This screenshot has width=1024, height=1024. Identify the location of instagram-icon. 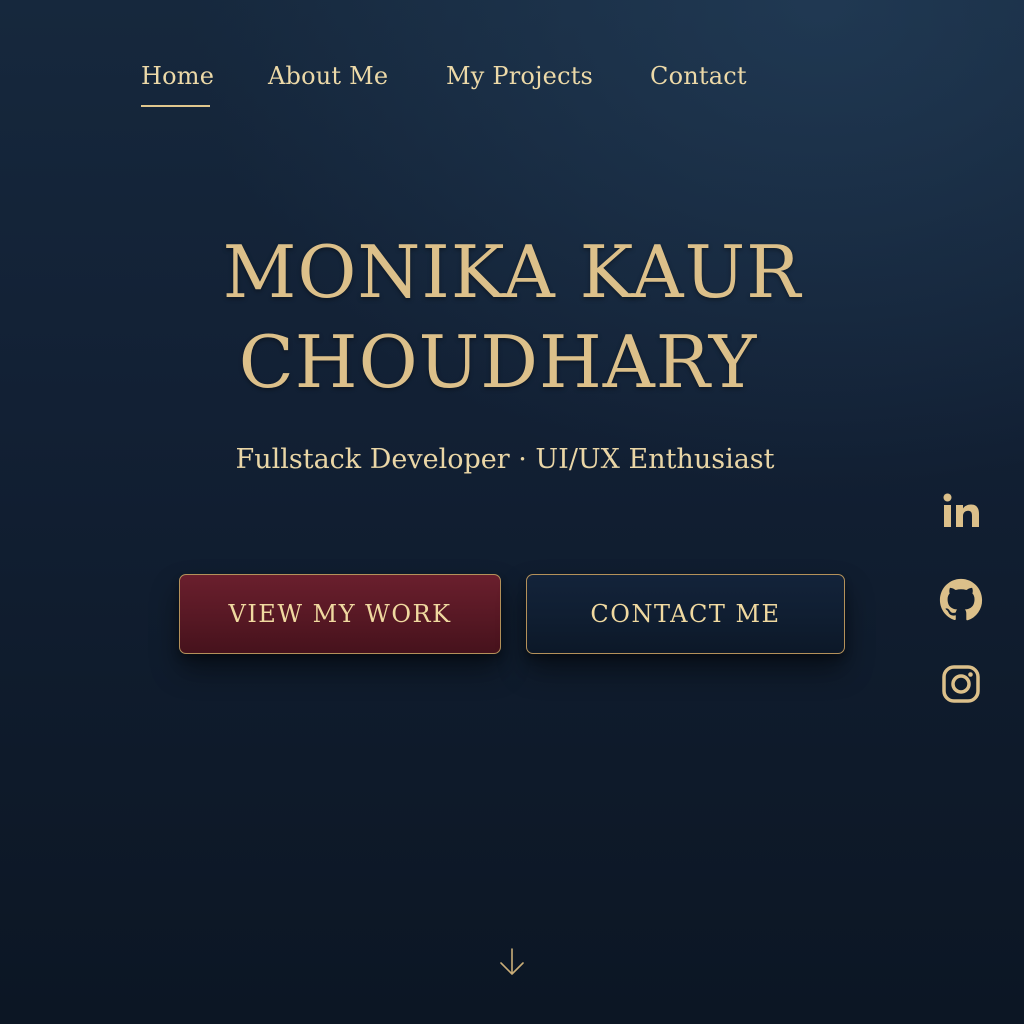
(961, 684).